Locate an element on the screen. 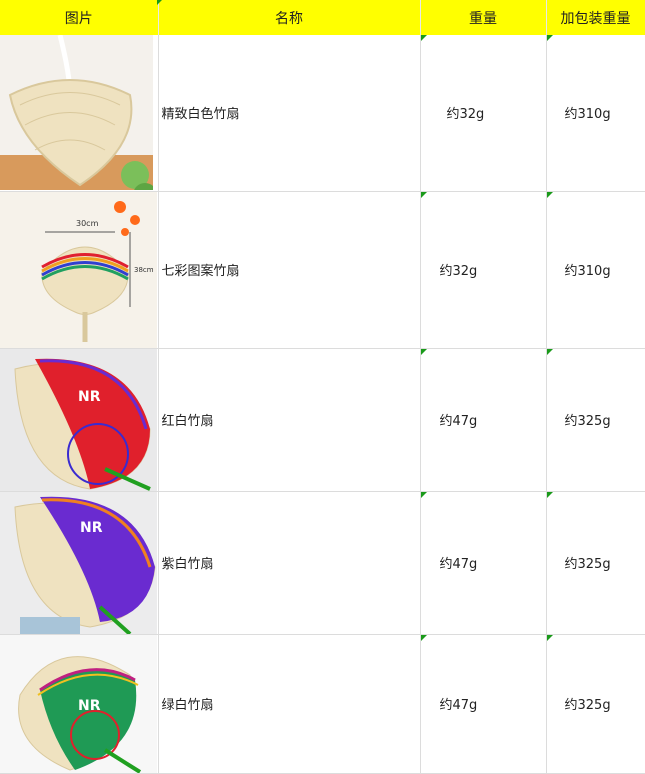 The image size is (645, 774). image-cell is located at coordinates (79, 113).